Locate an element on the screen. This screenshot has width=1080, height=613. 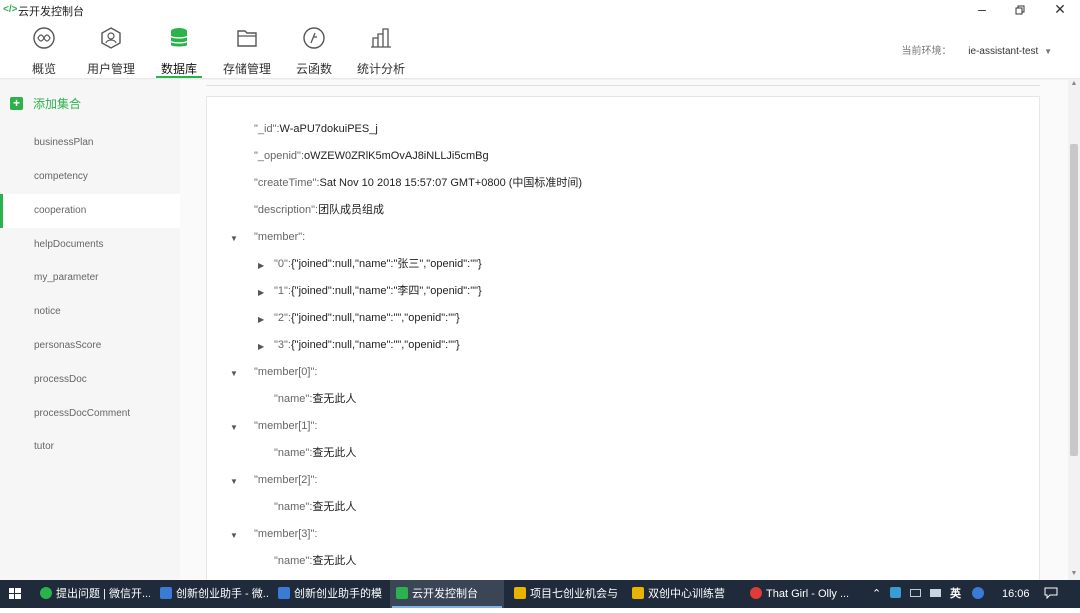
folder-icon is located at coordinates (520, 593).